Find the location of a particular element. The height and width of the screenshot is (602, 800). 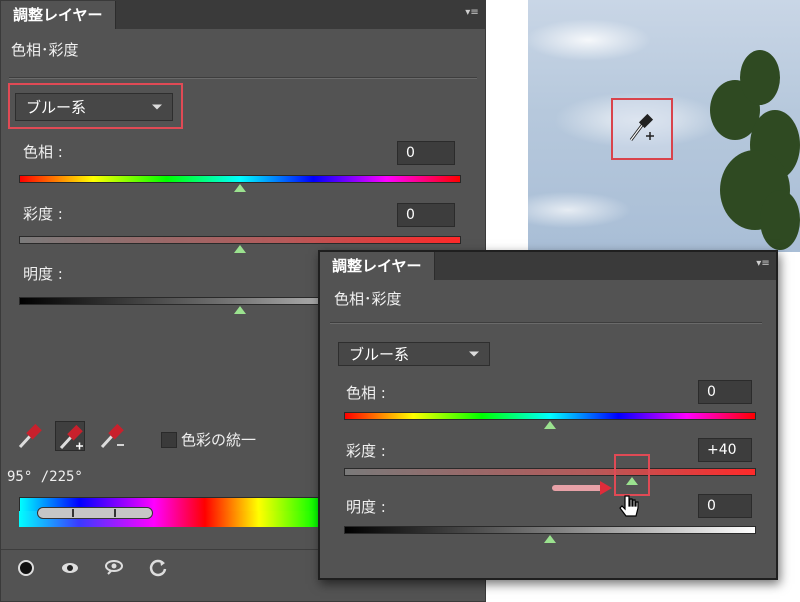

annotation-arrow-head is located at coordinates (606, 488).